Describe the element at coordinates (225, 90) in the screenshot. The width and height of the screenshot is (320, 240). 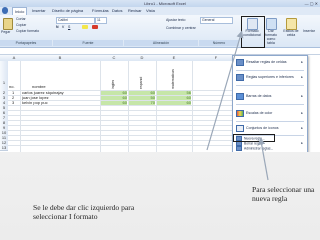
I see `arrow-to-conditional-format` at that location.